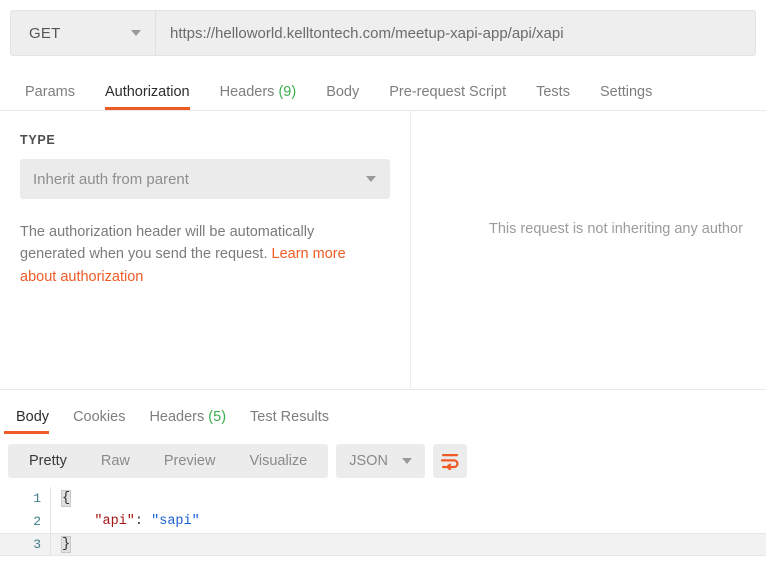 The width and height of the screenshot is (766, 585). I want to click on response-tab-headers: Headers (5), so click(187, 421).